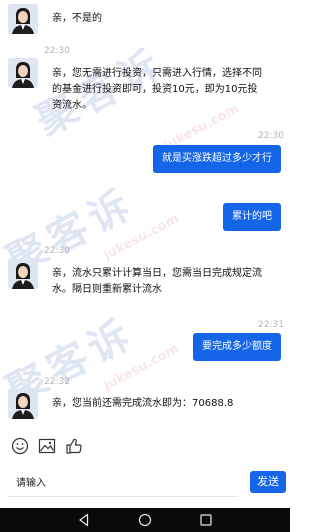 This screenshot has width=320, height=532. I want to click on recent-apps-icon, so click(206, 520).